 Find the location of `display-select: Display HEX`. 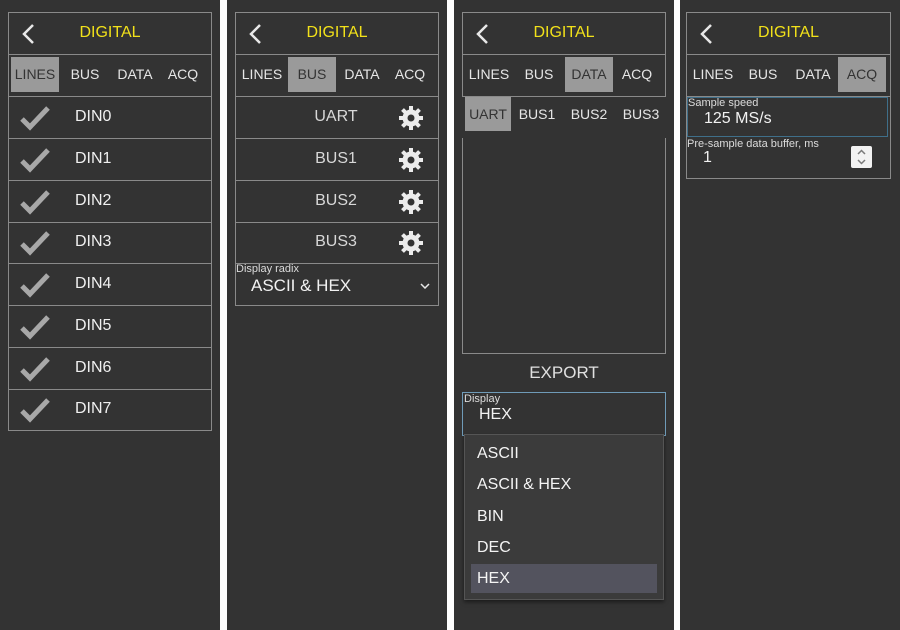

display-select: Display HEX is located at coordinates (564, 414).